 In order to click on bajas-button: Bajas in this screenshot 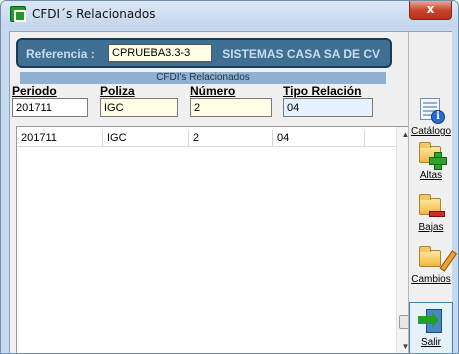, I will do `click(431, 212)`.